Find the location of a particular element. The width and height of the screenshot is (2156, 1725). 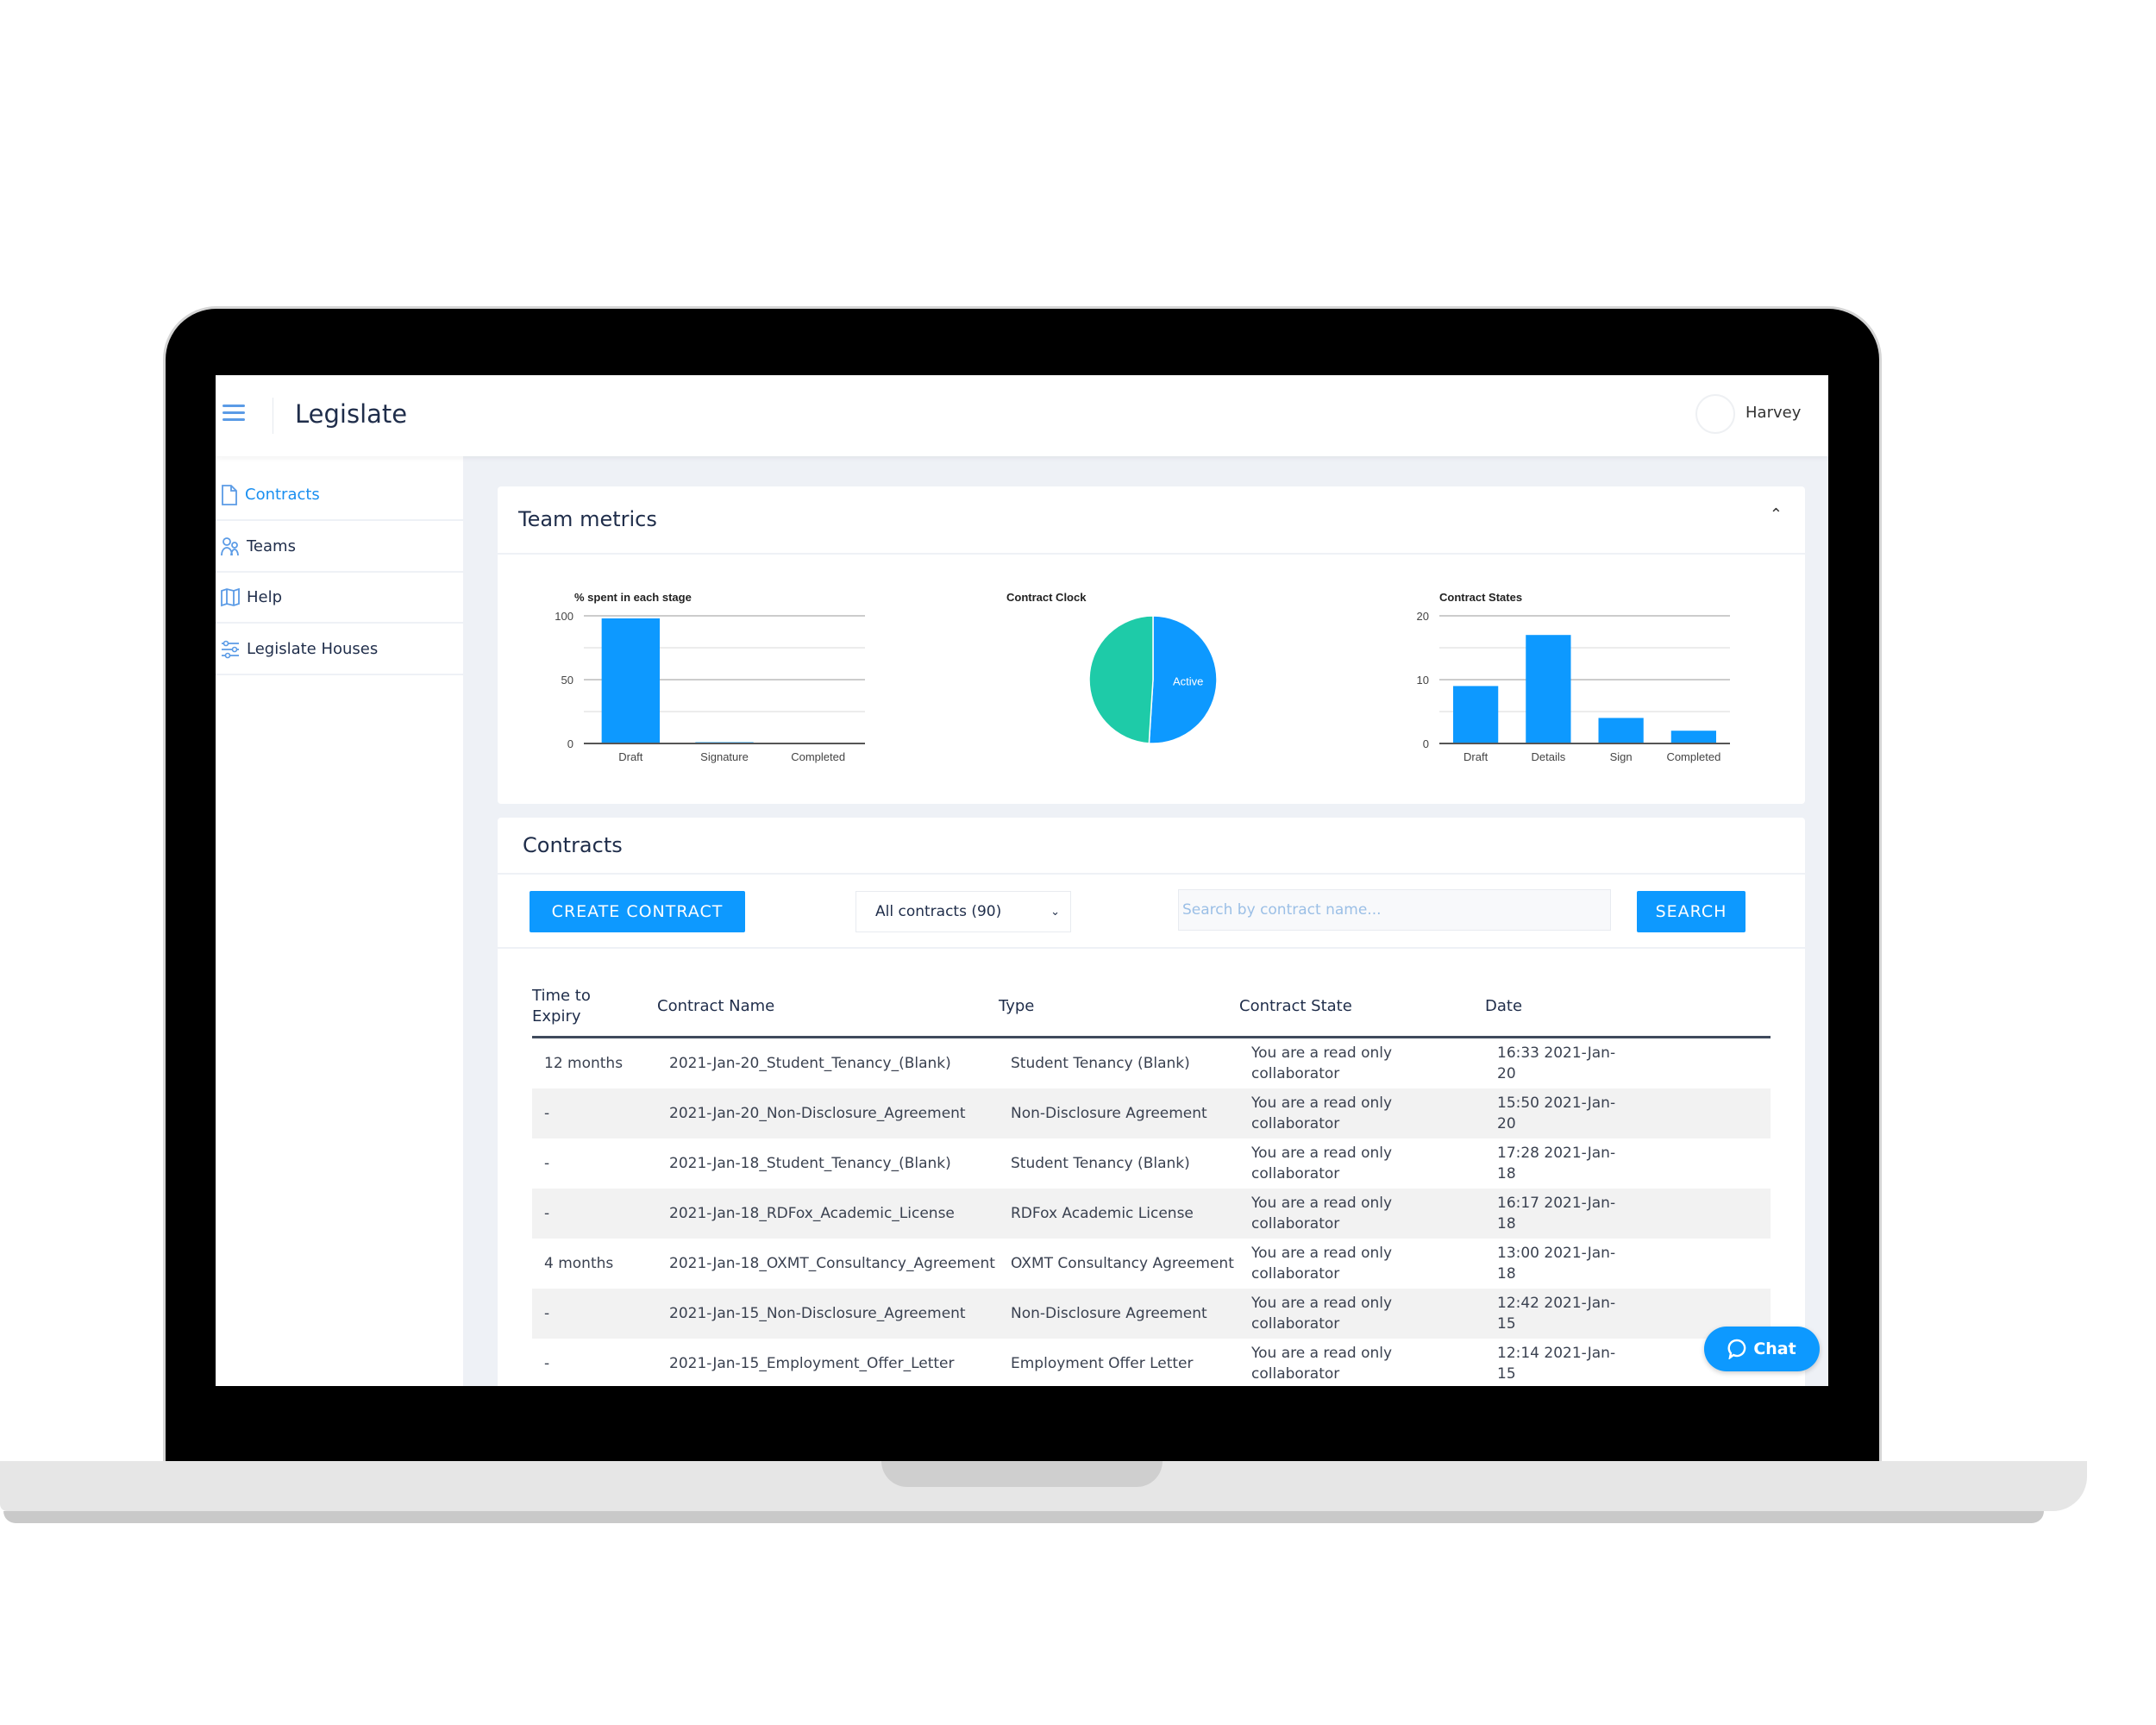

type-cell: OXMT Consultancy Agreement is located at coordinates (1122, 1263).